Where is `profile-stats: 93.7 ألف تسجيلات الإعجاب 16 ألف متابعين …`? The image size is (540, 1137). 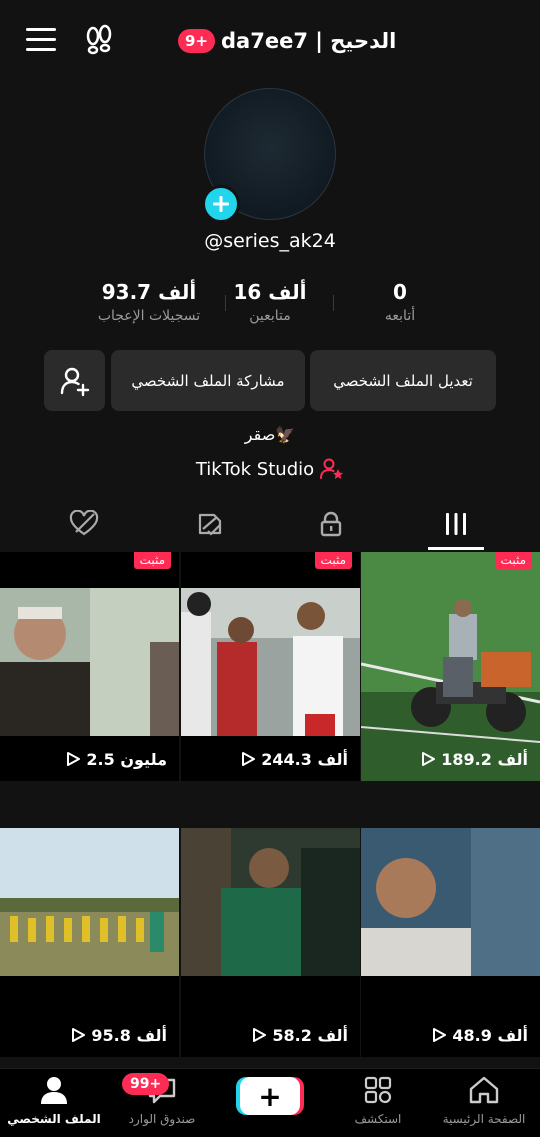 profile-stats: 93.7 ألف تسجيلات الإعجاب 16 ألف متابعين … is located at coordinates (270, 310).